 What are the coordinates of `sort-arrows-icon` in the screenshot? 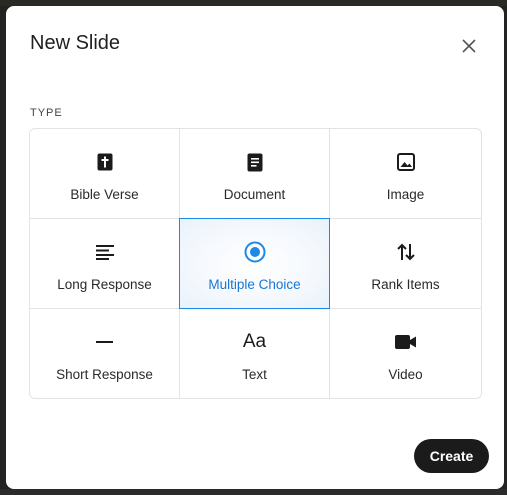 It's located at (406, 252).